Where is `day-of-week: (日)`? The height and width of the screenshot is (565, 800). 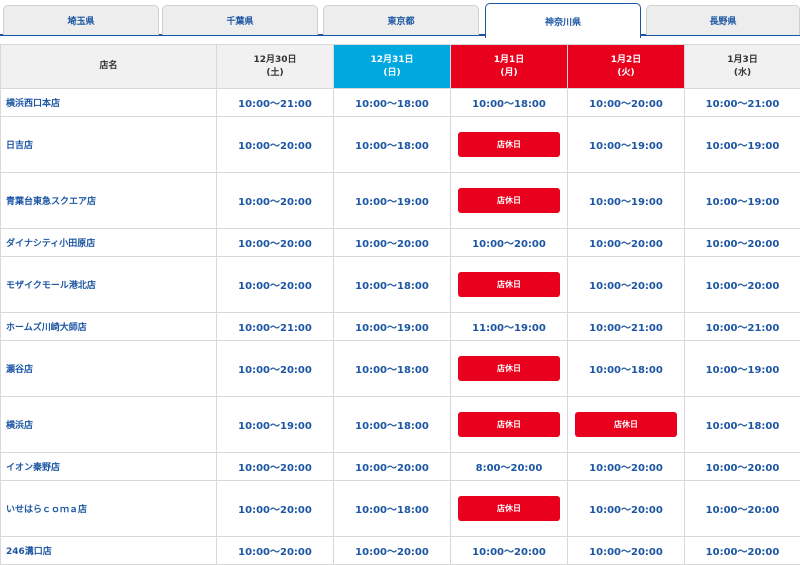 day-of-week: (日) is located at coordinates (391, 73).